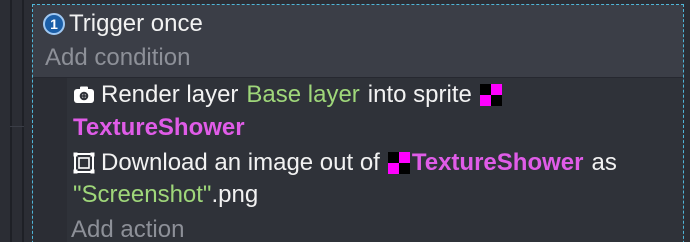 This screenshot has height=242, width=690. What do you see at coordinates (235, 194) in the screenshot?
I see `action-text: .png` at bounding box center [235, 194].